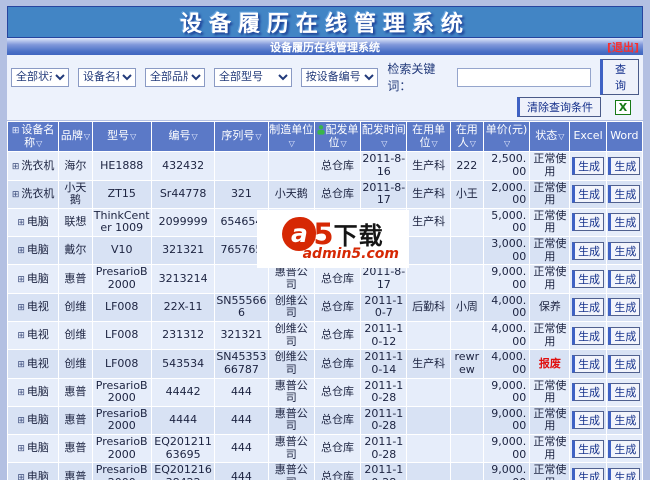 The width and height of the screenshot is (650, 480). I want to click on column-header-4: 编号▽, so click(183, 137).